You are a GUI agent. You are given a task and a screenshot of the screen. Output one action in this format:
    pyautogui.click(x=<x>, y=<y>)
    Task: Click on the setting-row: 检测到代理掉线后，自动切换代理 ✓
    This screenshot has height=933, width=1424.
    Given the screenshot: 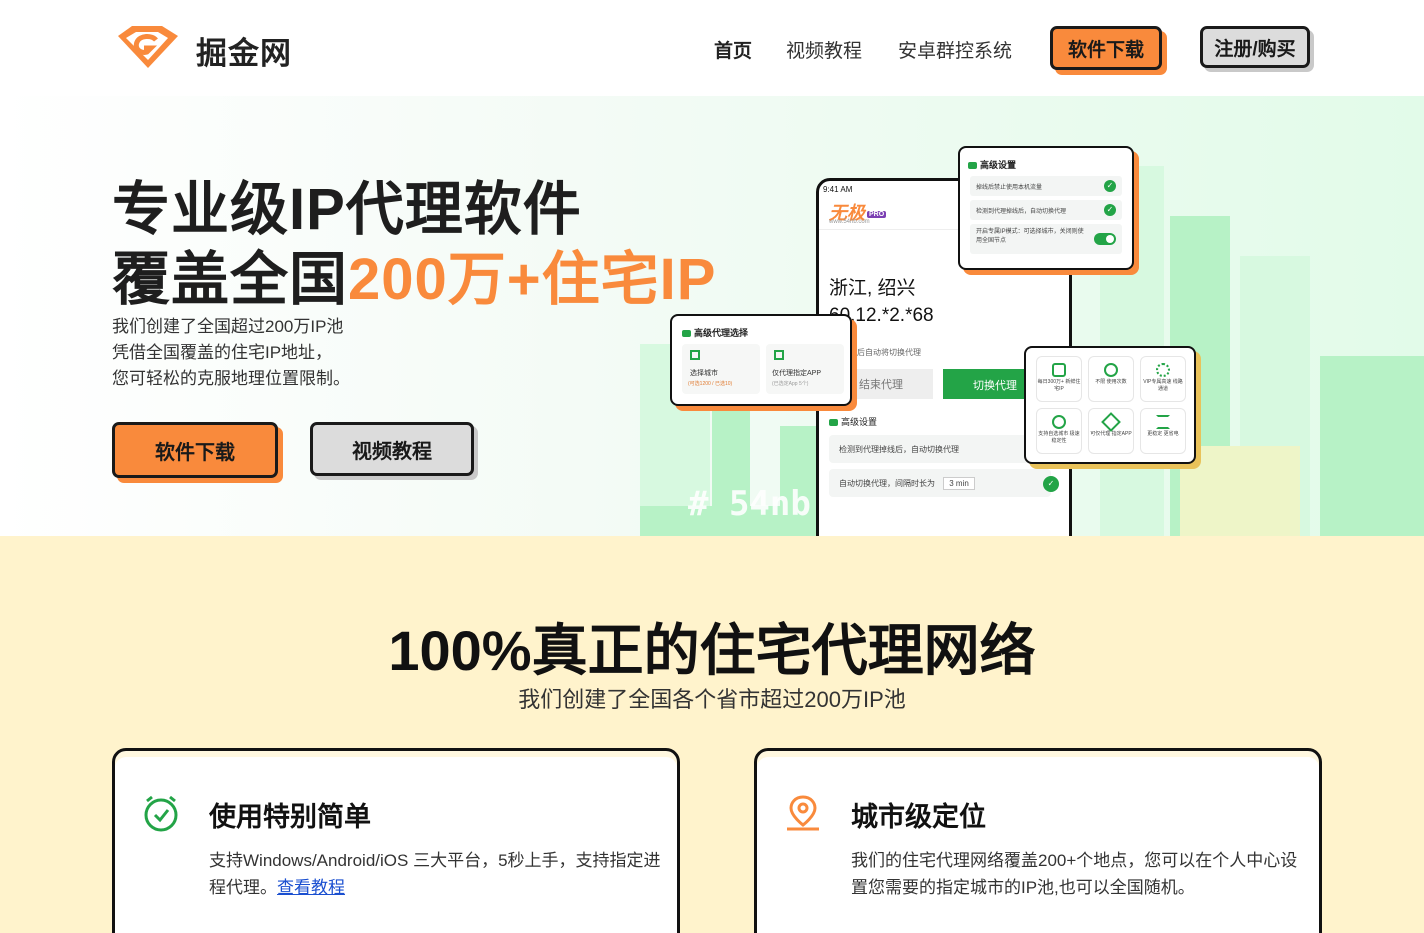 What is the action you would take?
    pyautogui.click(x=1046, y=210)
    